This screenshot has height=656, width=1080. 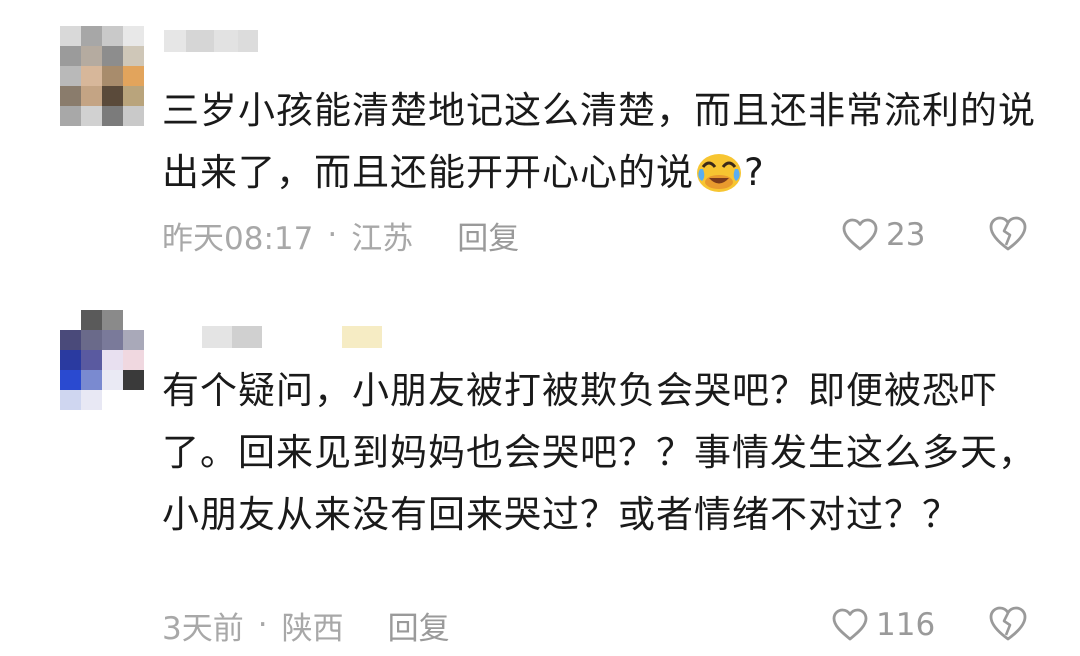 I want to click on like-count: 23, so click(x=906, y=235).